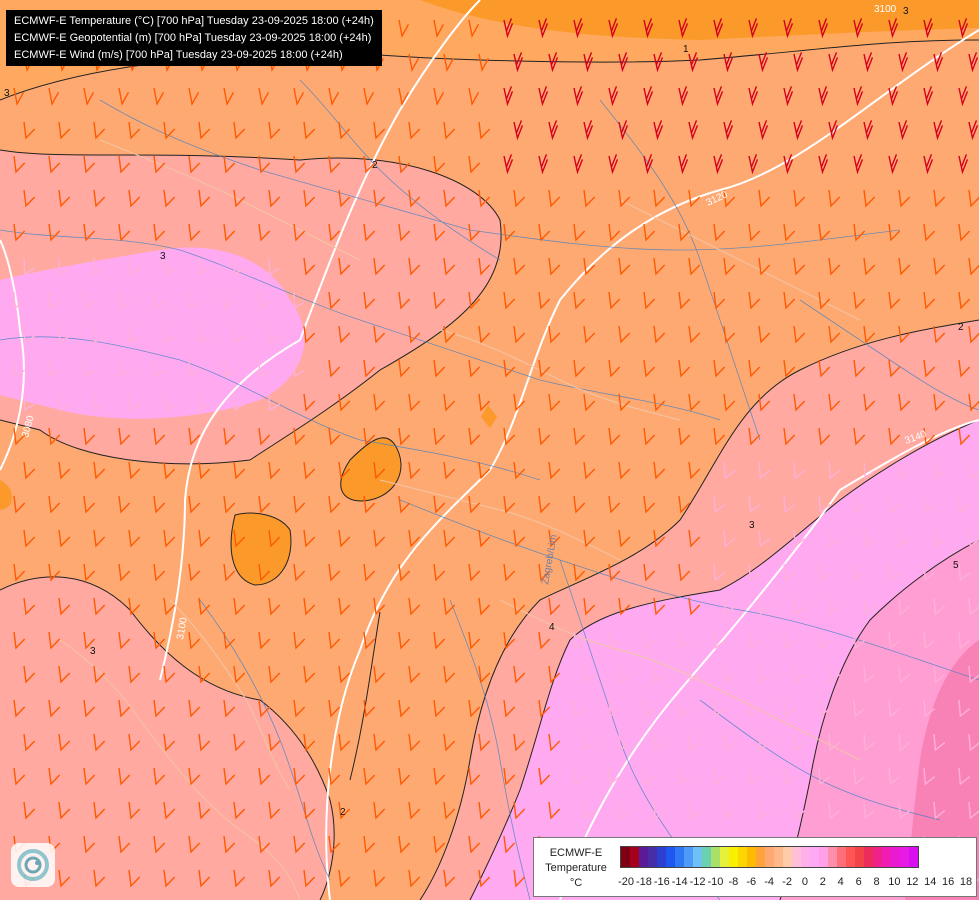  Describe the element at coordinates (769, 882) in the screenshot. I see `legend-tick-label: -4` at that location.